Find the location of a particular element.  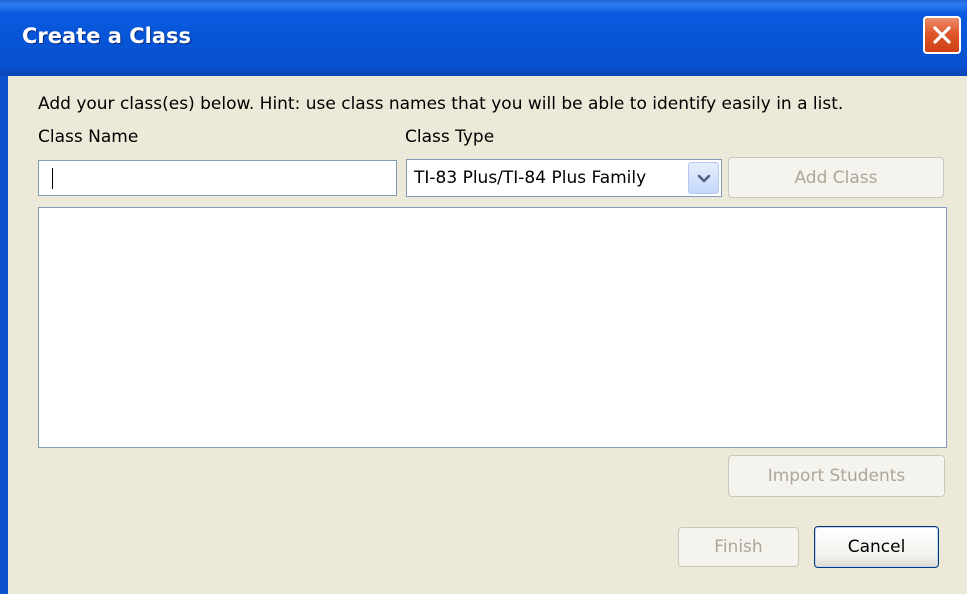

close-icon is located at coordinates (942, 35).